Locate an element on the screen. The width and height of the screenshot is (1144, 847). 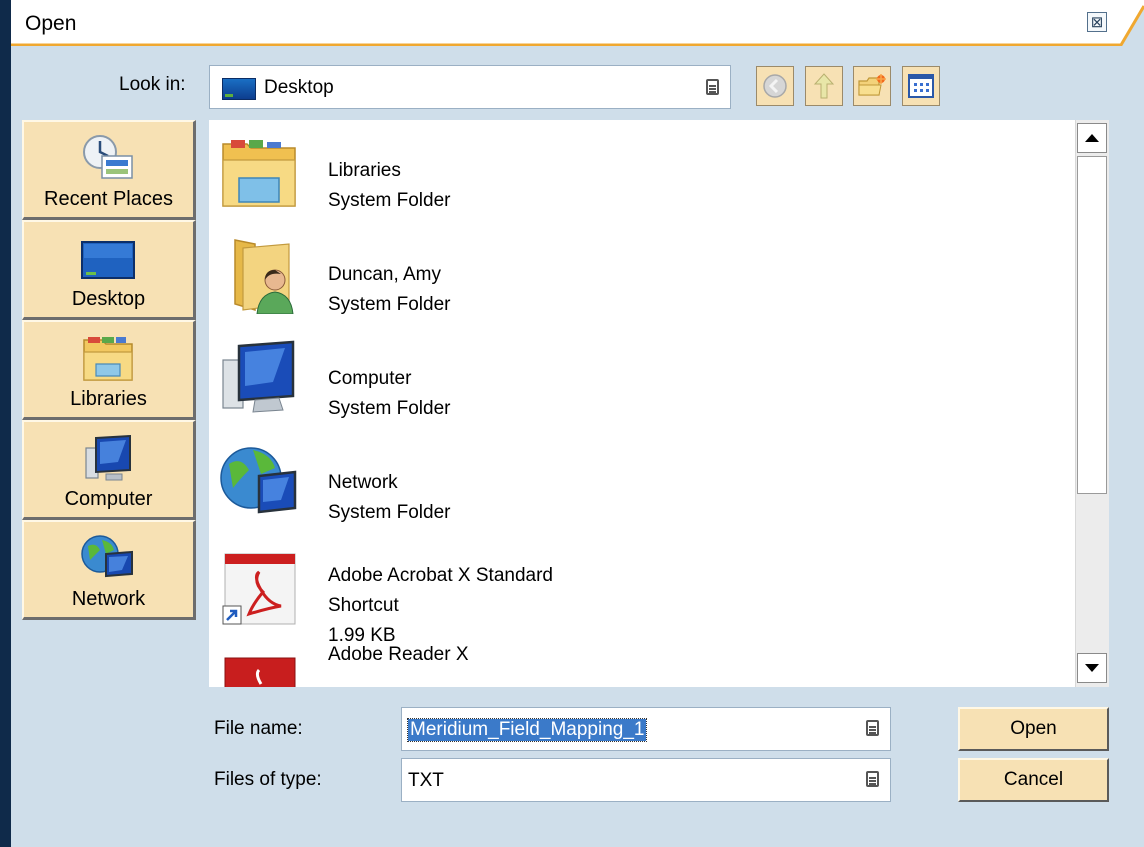
file-type-label: Files of type: is located at coordinates (268, 779).